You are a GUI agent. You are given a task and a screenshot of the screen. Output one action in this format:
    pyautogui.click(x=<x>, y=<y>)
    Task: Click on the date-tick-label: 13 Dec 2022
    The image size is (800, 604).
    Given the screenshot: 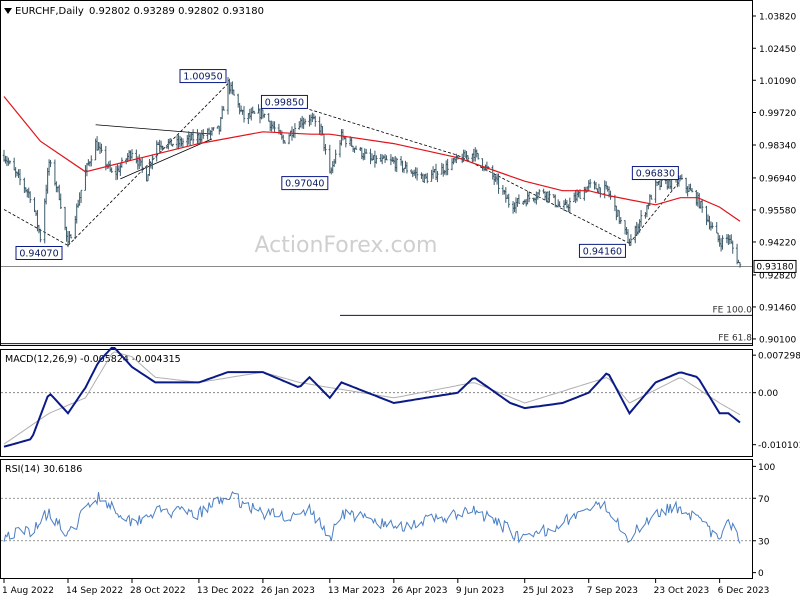 What is the action you would take?
    pyautogui.click(x=226, y=591)
    